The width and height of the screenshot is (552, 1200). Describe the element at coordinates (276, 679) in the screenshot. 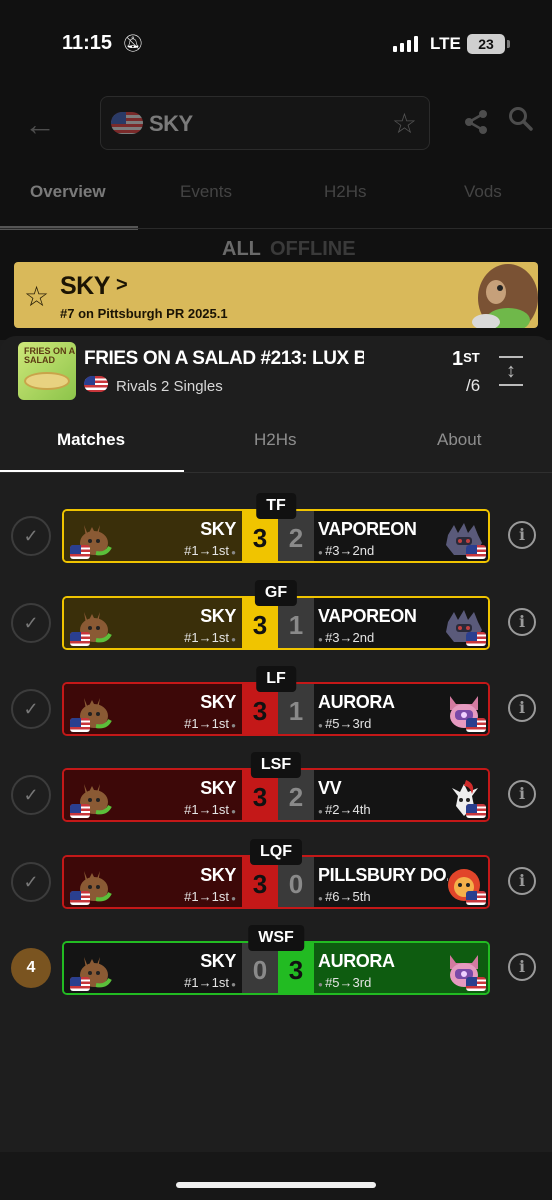

I see `round-label: LF` at that location.